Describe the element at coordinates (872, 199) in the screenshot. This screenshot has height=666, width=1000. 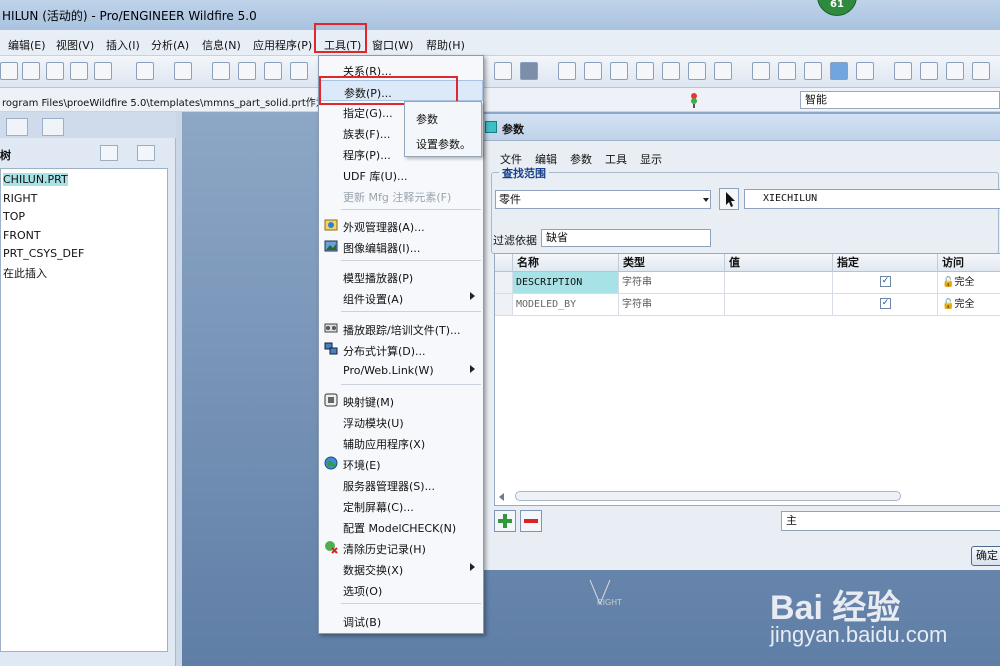
I see `model-name-field: XIECHILUN` at that location.